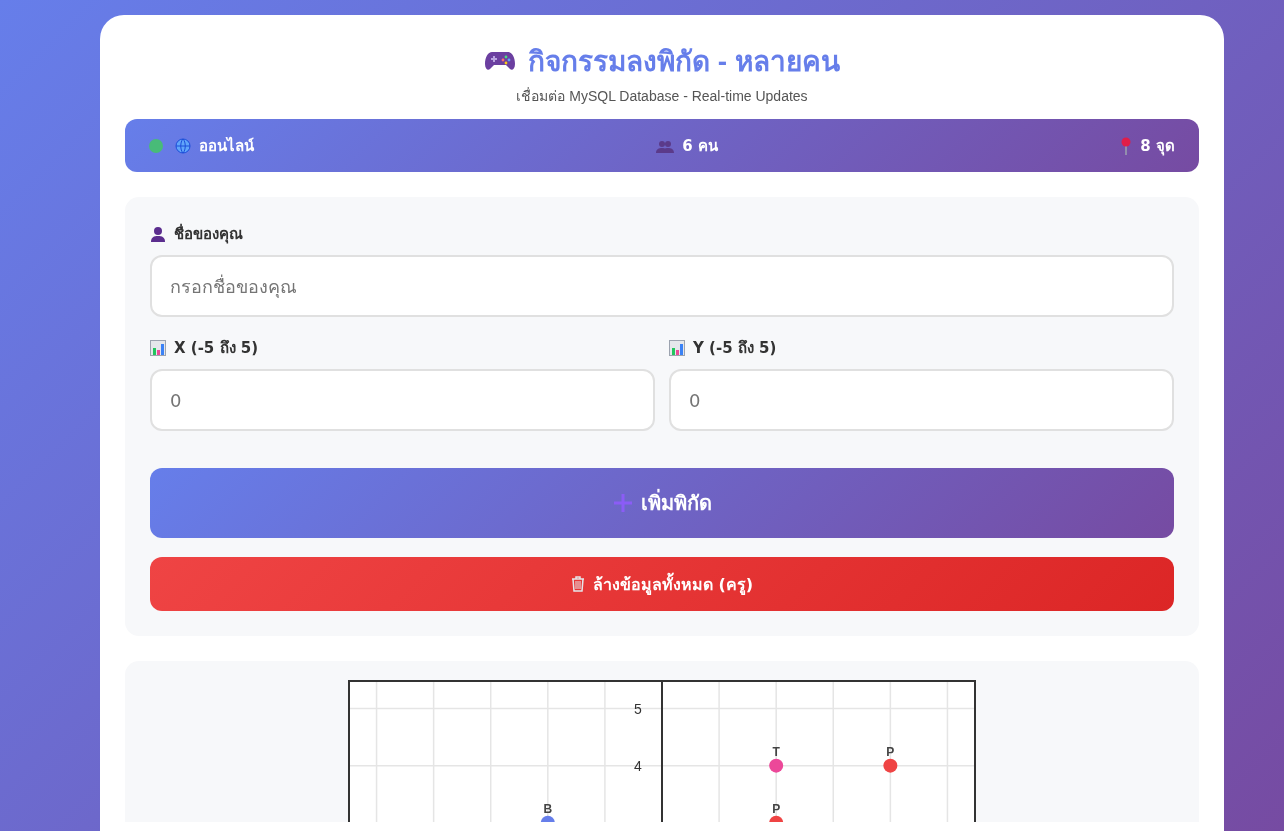 The height and width of the screenshot is (831, 1284). What do you see at coordinates (638, 765) in the screenshot?
I see `y-tick-label: 4` at bounding box center [638, 765].